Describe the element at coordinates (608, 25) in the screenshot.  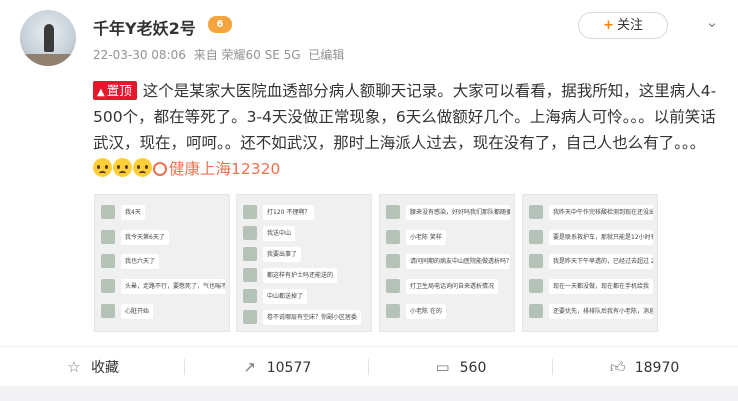
I see `plus-icon: +` at that location.